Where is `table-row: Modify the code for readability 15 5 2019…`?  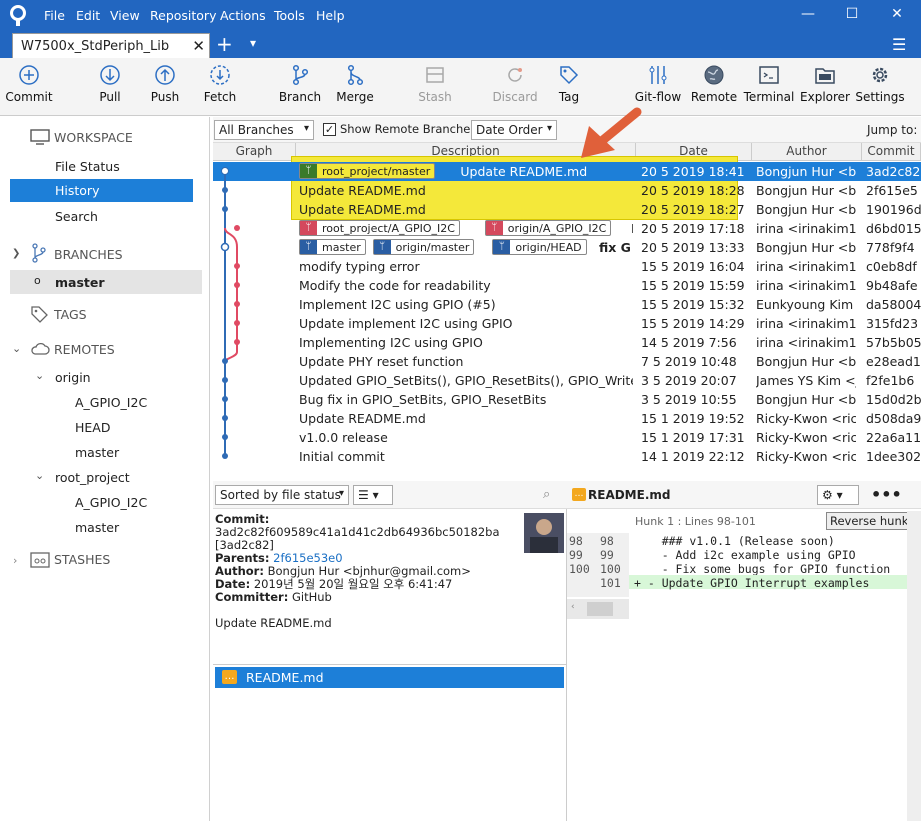 table-row: Modify the code for readability 15 5 2019… is located at coordinates (567, 285).